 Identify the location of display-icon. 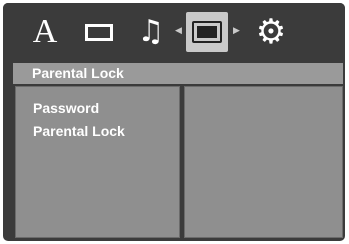
(99, 32).